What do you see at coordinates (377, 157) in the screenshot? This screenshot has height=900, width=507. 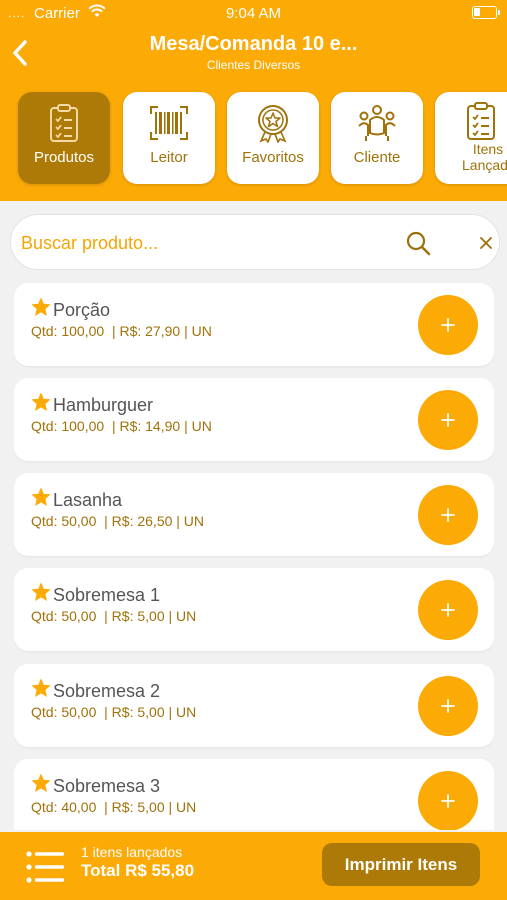 I see `tab-label: Cliente` at bounding box center [377, 157].